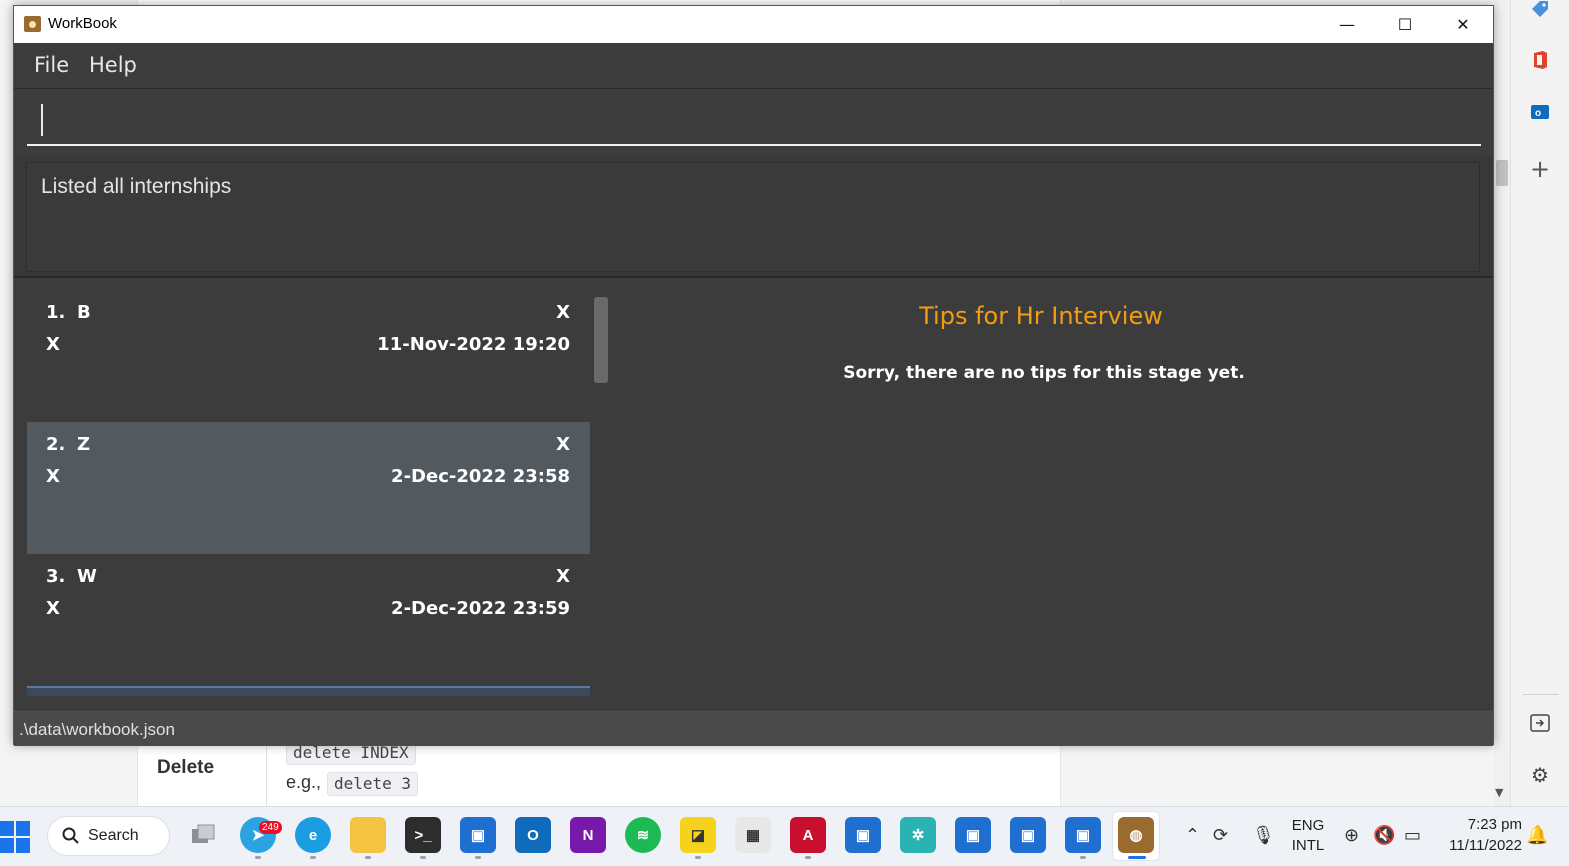 The height and width of the screenshot is (866, 1569). I want to click on card-index: 3., so click(56, 576).